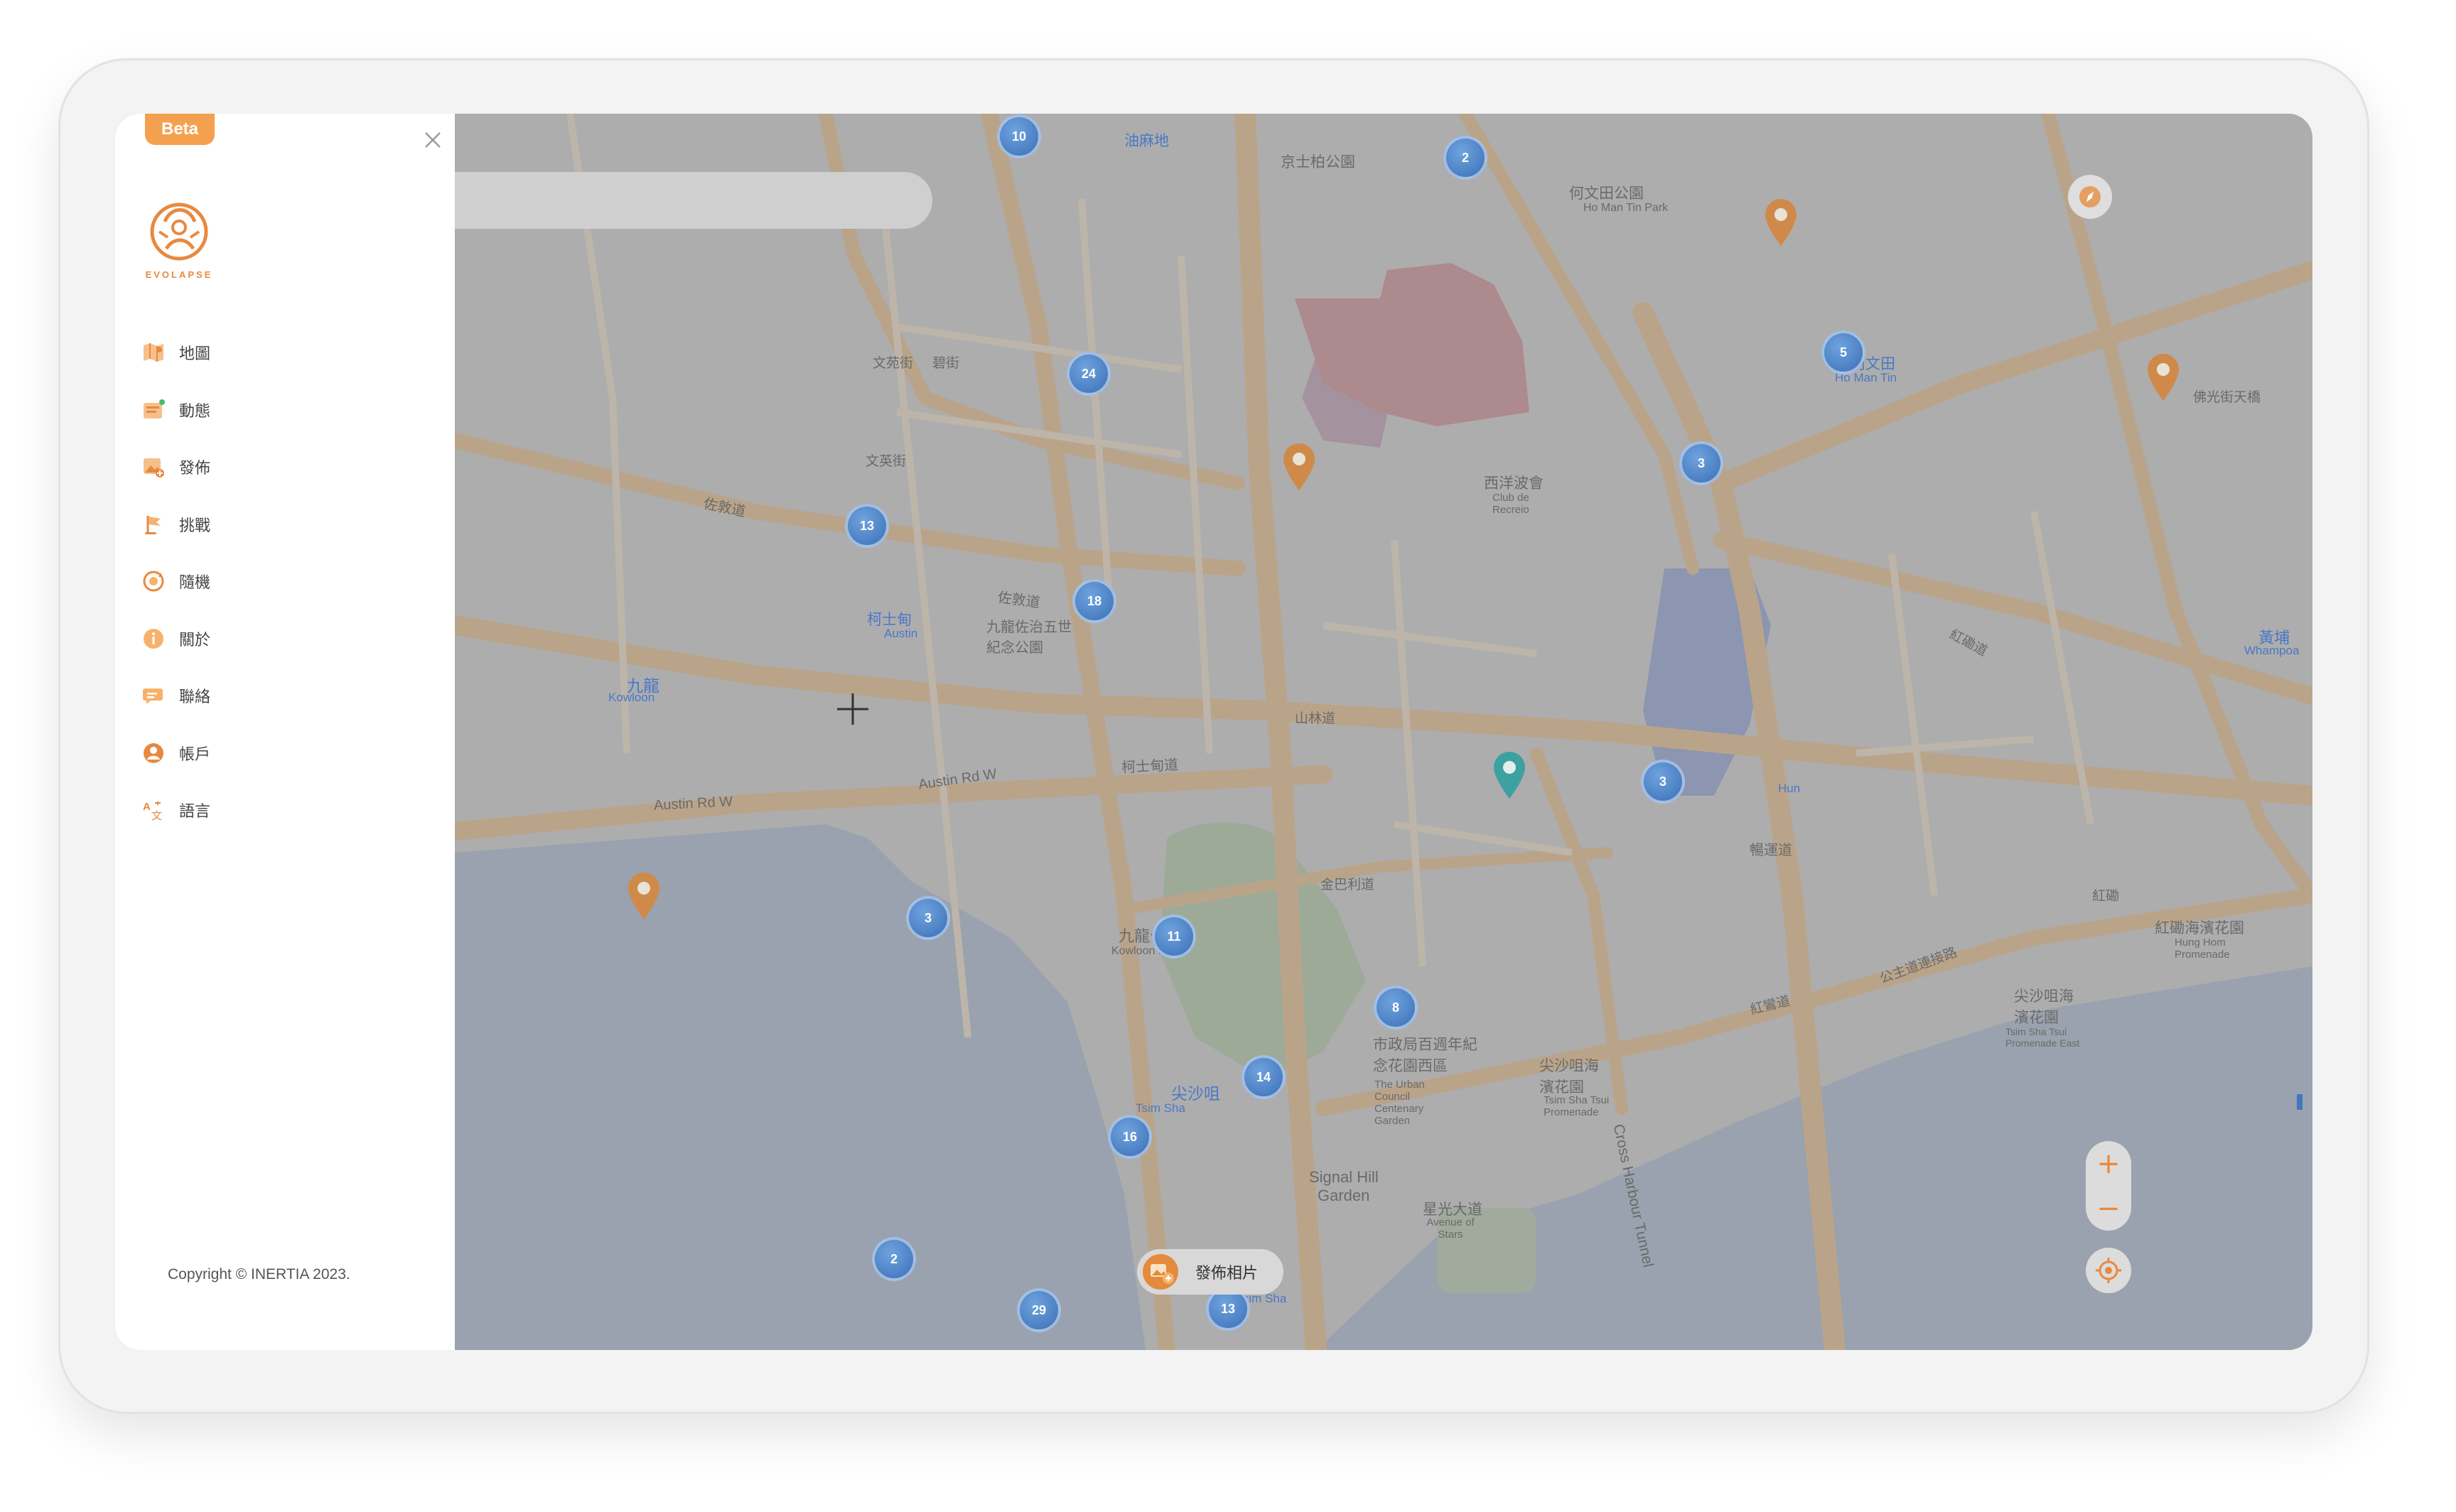 Image resolution: width=2456 pixels, height=1512 pixels. I want to click on flag-icon, so click(153, 524).